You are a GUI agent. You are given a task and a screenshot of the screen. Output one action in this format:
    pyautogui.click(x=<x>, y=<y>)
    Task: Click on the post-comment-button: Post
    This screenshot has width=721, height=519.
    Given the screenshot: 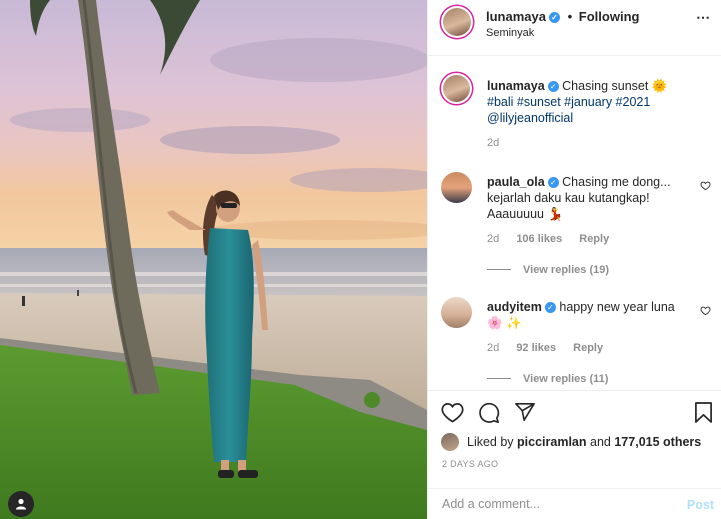 What is the action you would take?
    pyautogui.click(x=700, y=505)
    